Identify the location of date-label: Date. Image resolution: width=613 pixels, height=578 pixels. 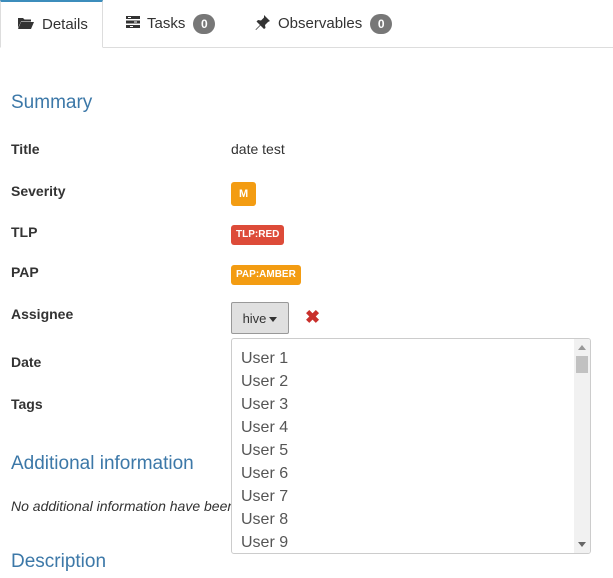
(26, 362).